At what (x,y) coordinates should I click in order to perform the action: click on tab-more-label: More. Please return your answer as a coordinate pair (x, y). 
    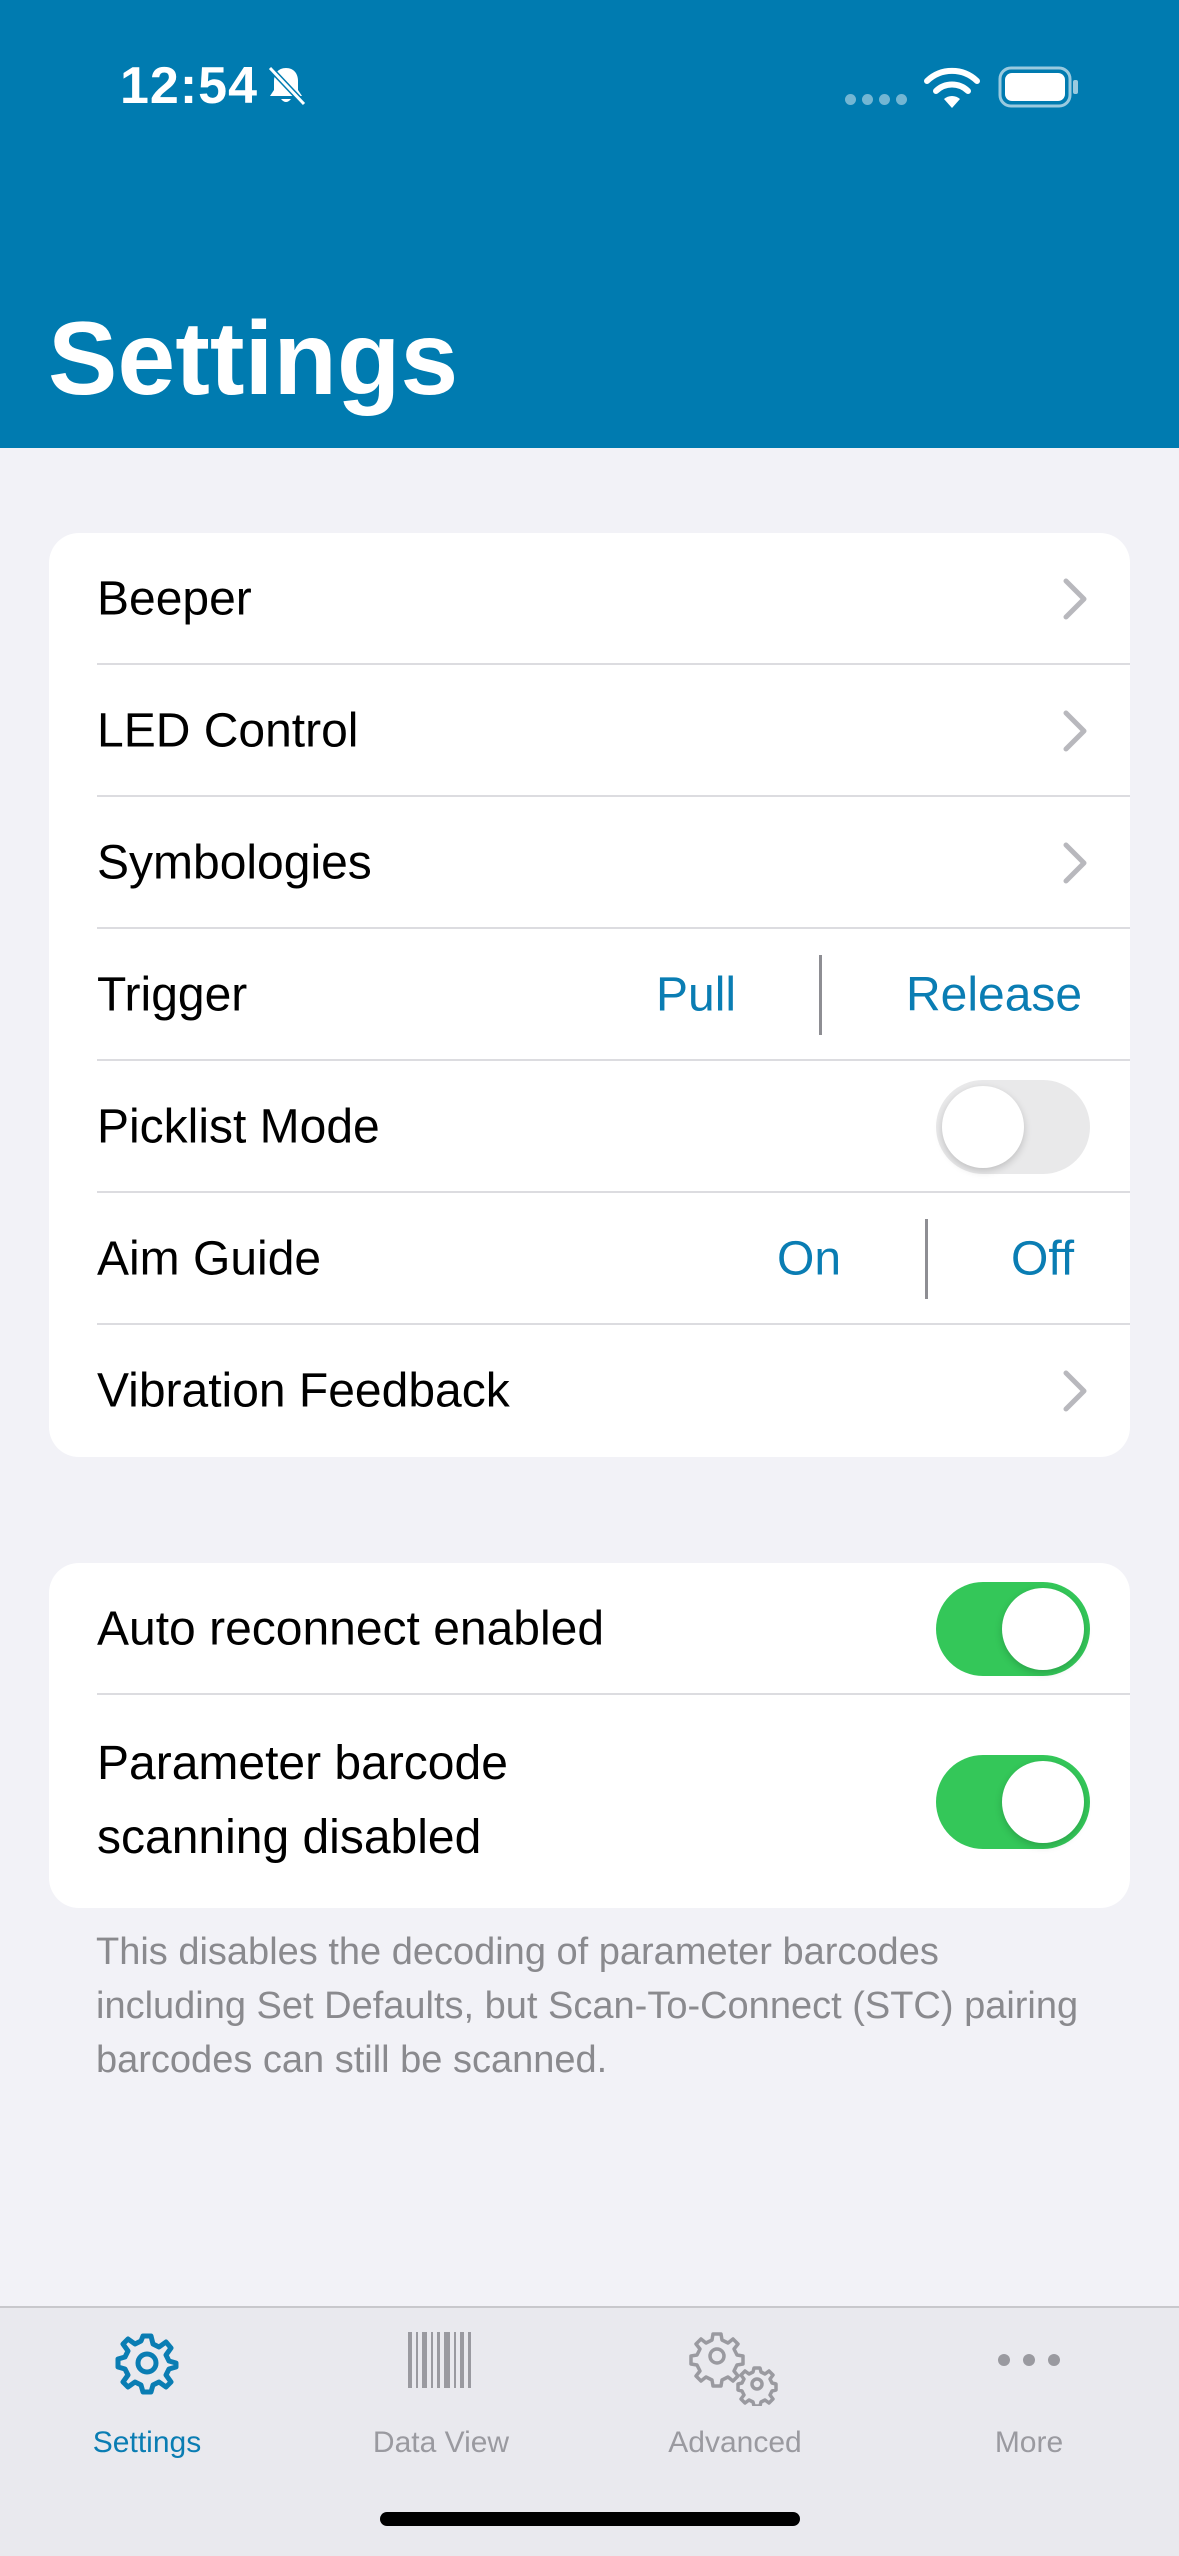
    Looking at the image, I should click on (1029, 2442).